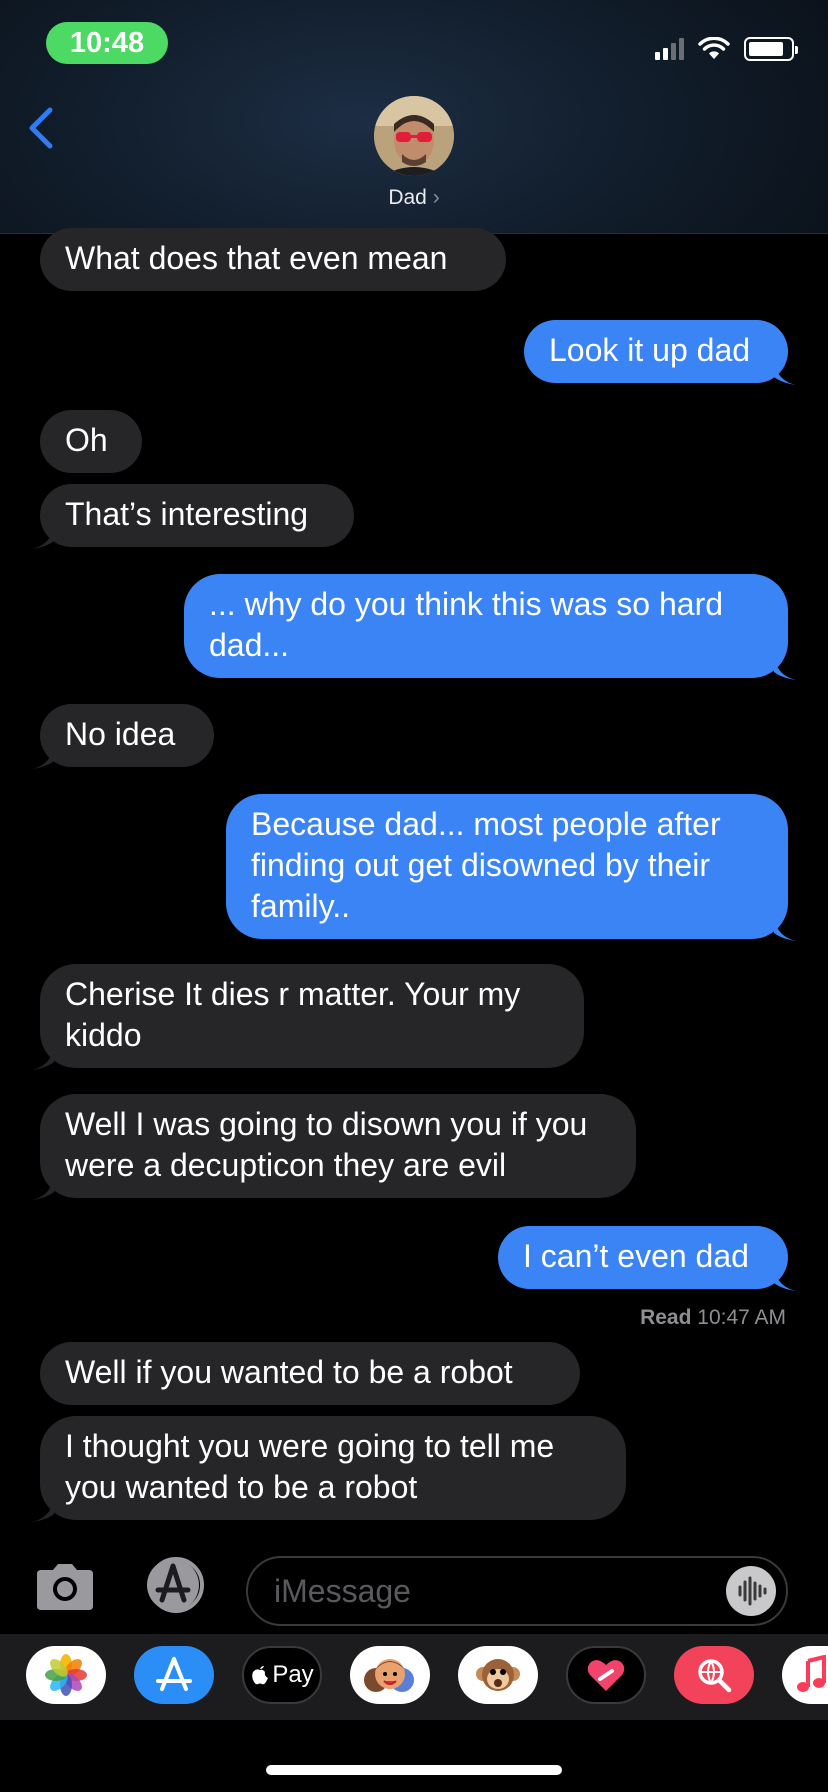 The width and height of the screenshot is (828, 1792). I want to click on message-input-placeholder: iMessage, so click(342, 1591).